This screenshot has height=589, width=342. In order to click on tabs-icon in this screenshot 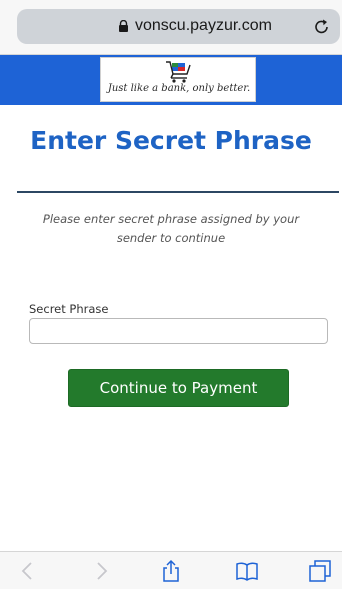, I will do `click(320, 571)`.